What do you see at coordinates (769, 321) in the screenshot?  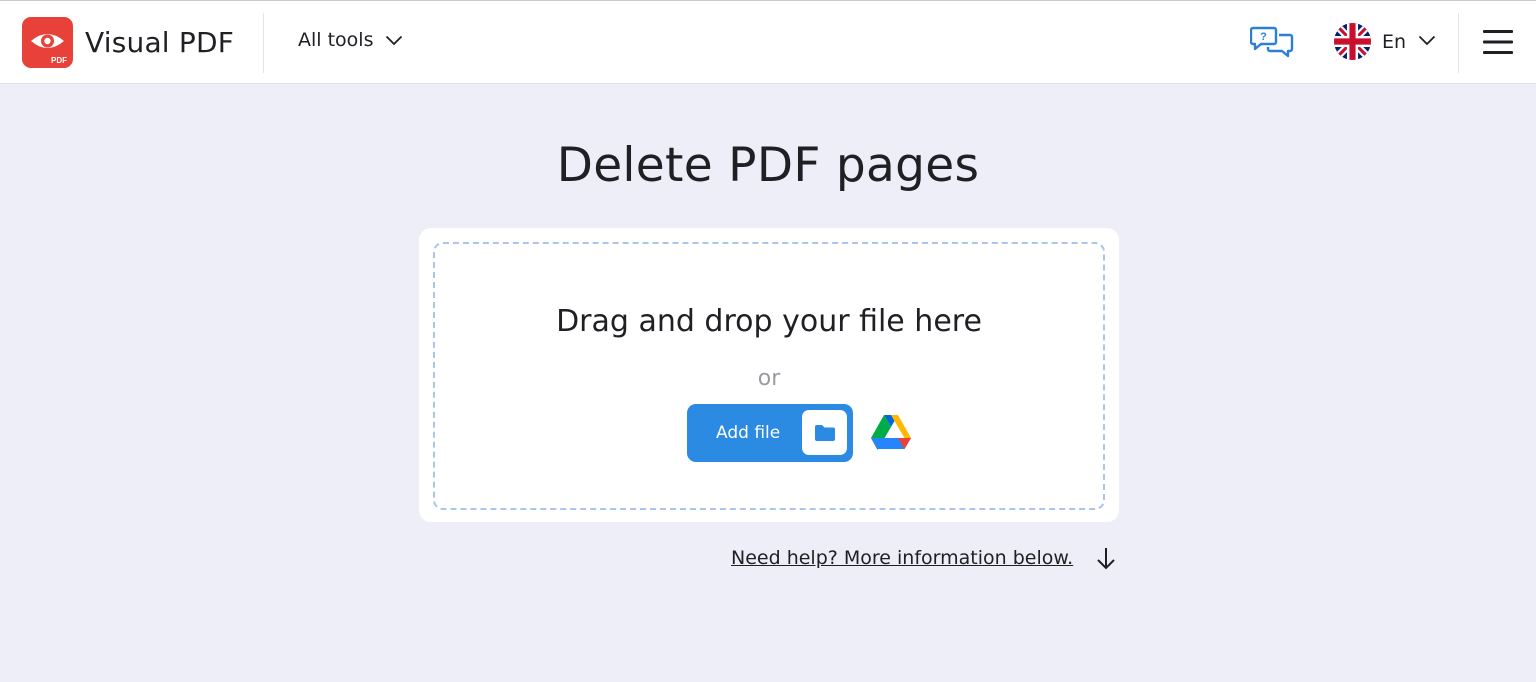 I see `drag-drop-heading: Drag and drop your file here` at bounding box center [769, 321].